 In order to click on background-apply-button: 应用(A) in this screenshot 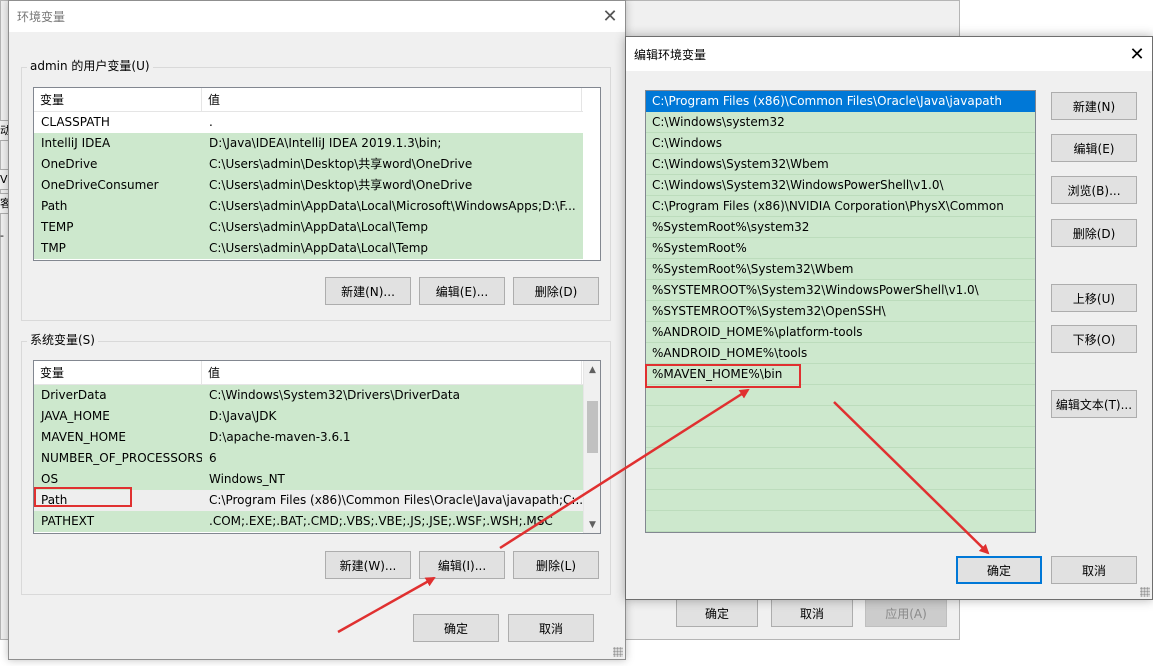, I will do `click(906, 613)`.